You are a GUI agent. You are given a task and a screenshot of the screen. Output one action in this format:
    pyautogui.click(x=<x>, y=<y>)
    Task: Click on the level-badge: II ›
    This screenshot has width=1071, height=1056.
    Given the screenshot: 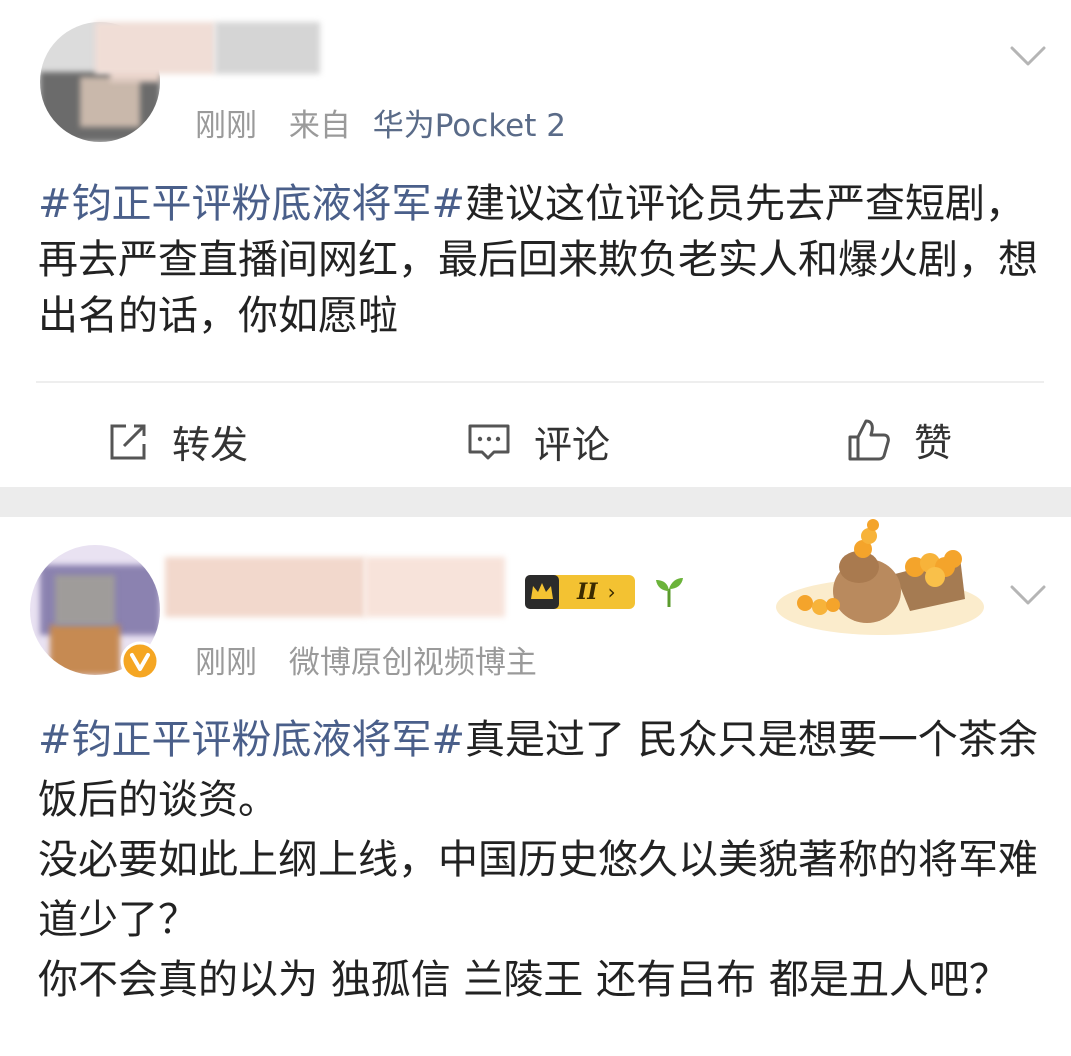 What is the action you would take?
    pyautogui.click(x=580, y=592)
    